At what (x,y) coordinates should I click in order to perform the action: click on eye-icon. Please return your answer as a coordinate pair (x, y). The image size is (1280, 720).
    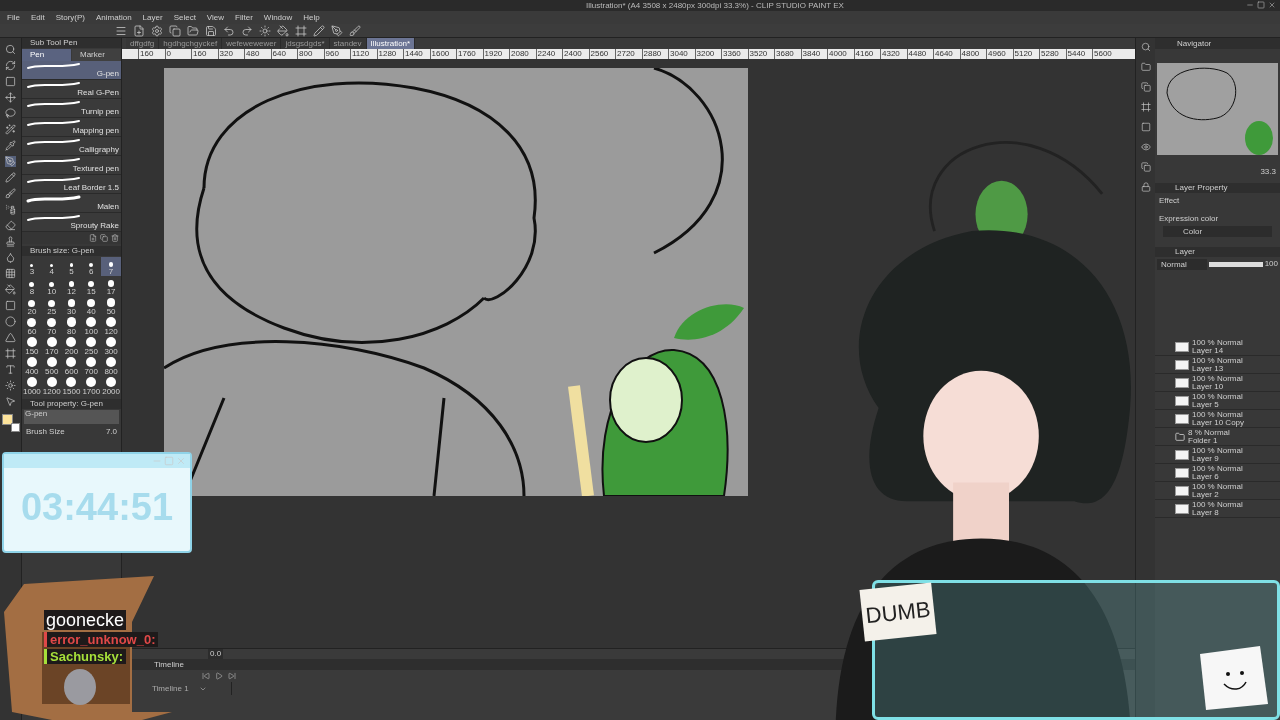
    Looking at the image, I should click on (1145, 147).